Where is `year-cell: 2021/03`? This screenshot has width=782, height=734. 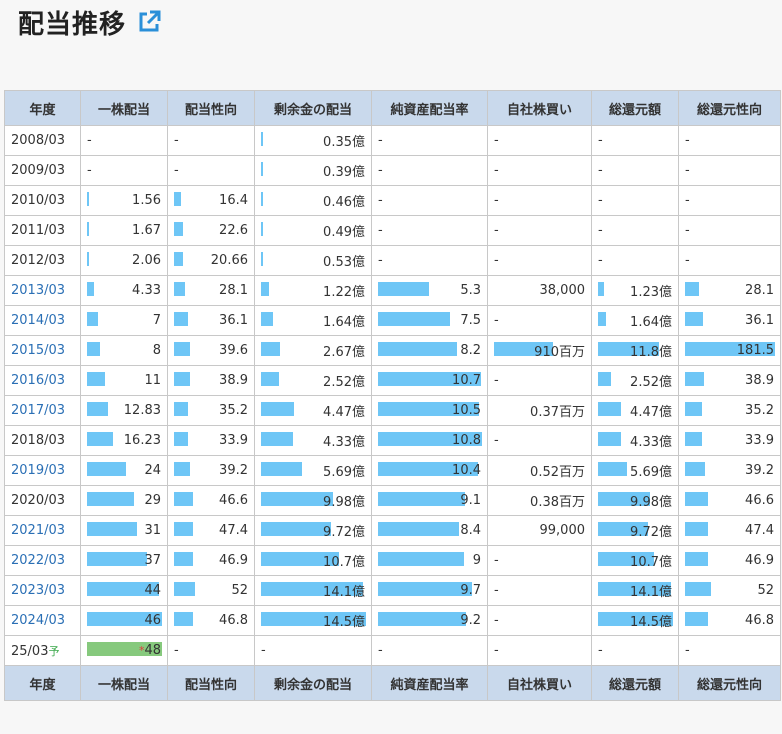 year-cell: 2021/03 is located at coordinates (42, 530).